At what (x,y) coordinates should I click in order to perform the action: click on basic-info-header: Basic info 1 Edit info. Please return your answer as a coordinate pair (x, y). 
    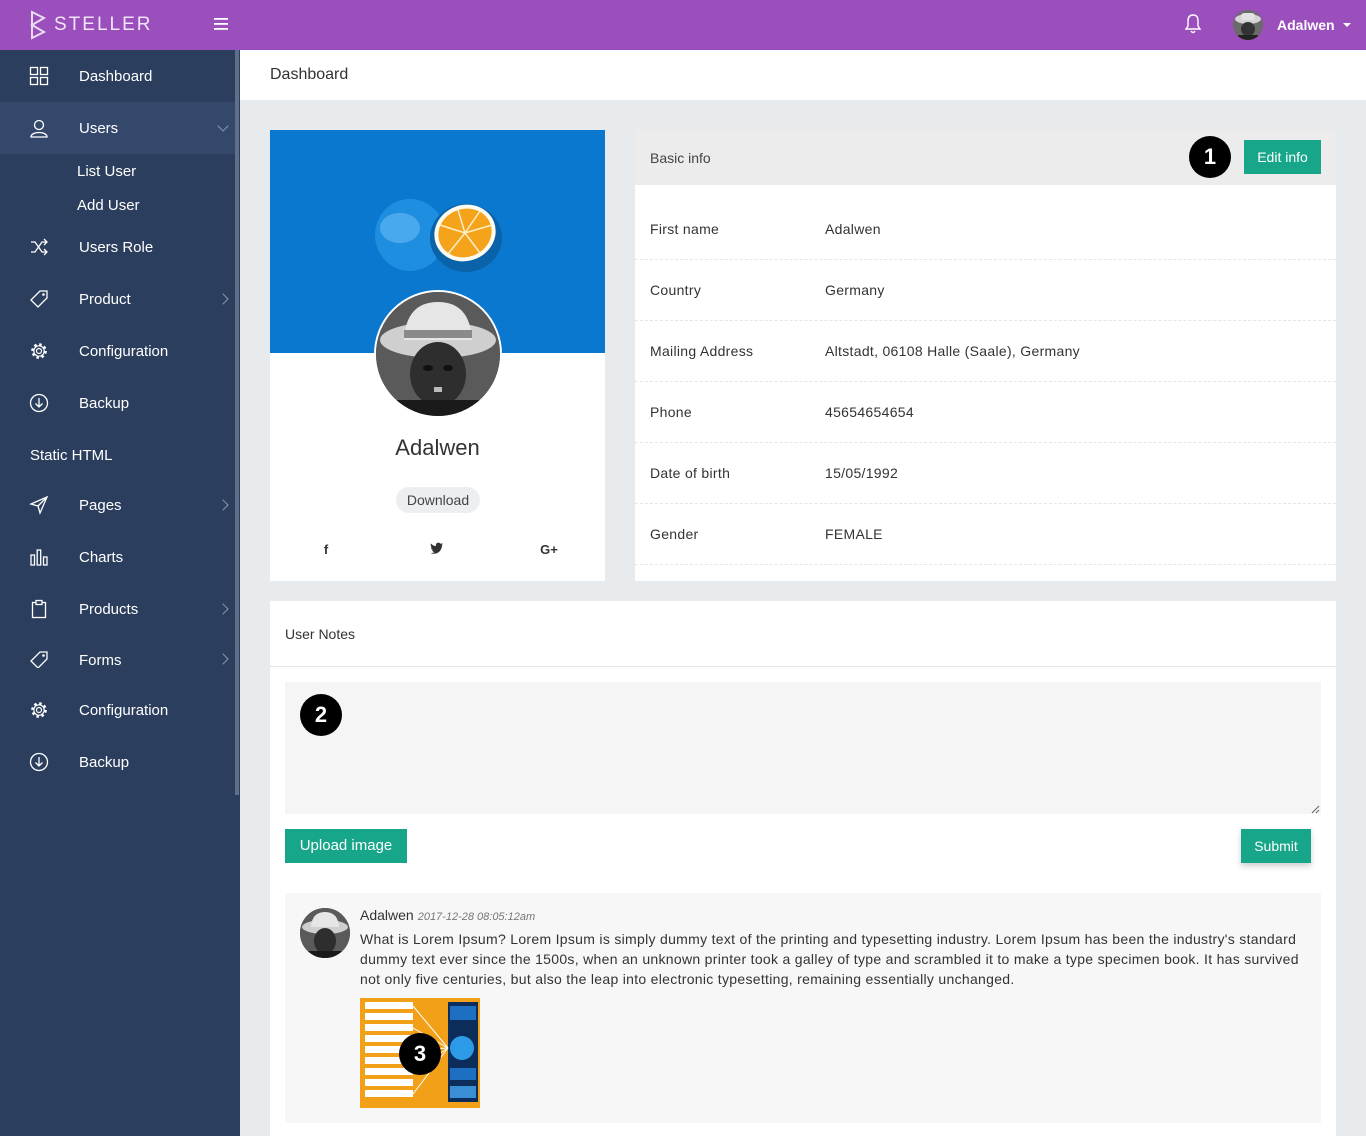
    Looking at the image, I should click on (985, 157).